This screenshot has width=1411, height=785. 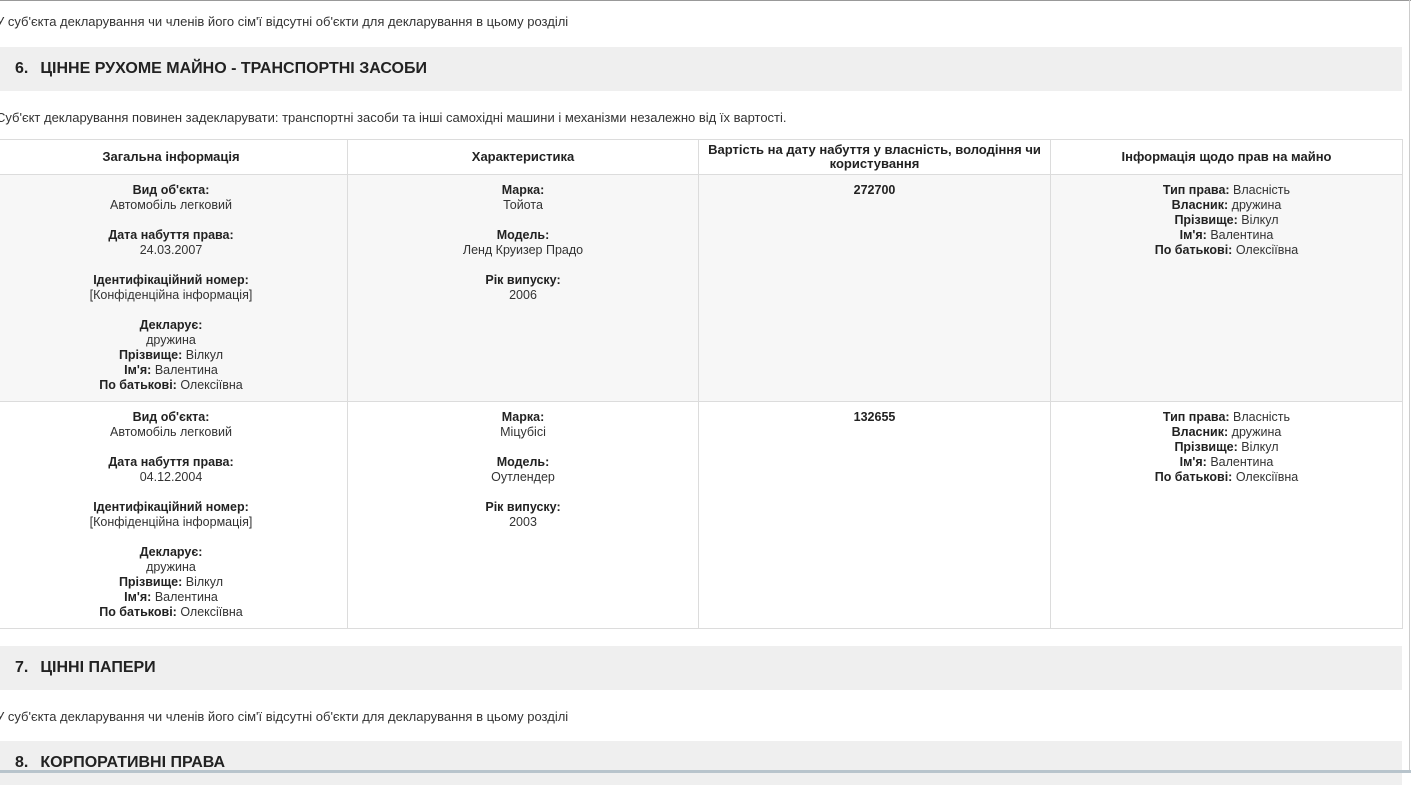 What do you see at coordinates (523, 205) in the screenshot?
I see `brand-value: Тойота` at bounding box center [523, 205].